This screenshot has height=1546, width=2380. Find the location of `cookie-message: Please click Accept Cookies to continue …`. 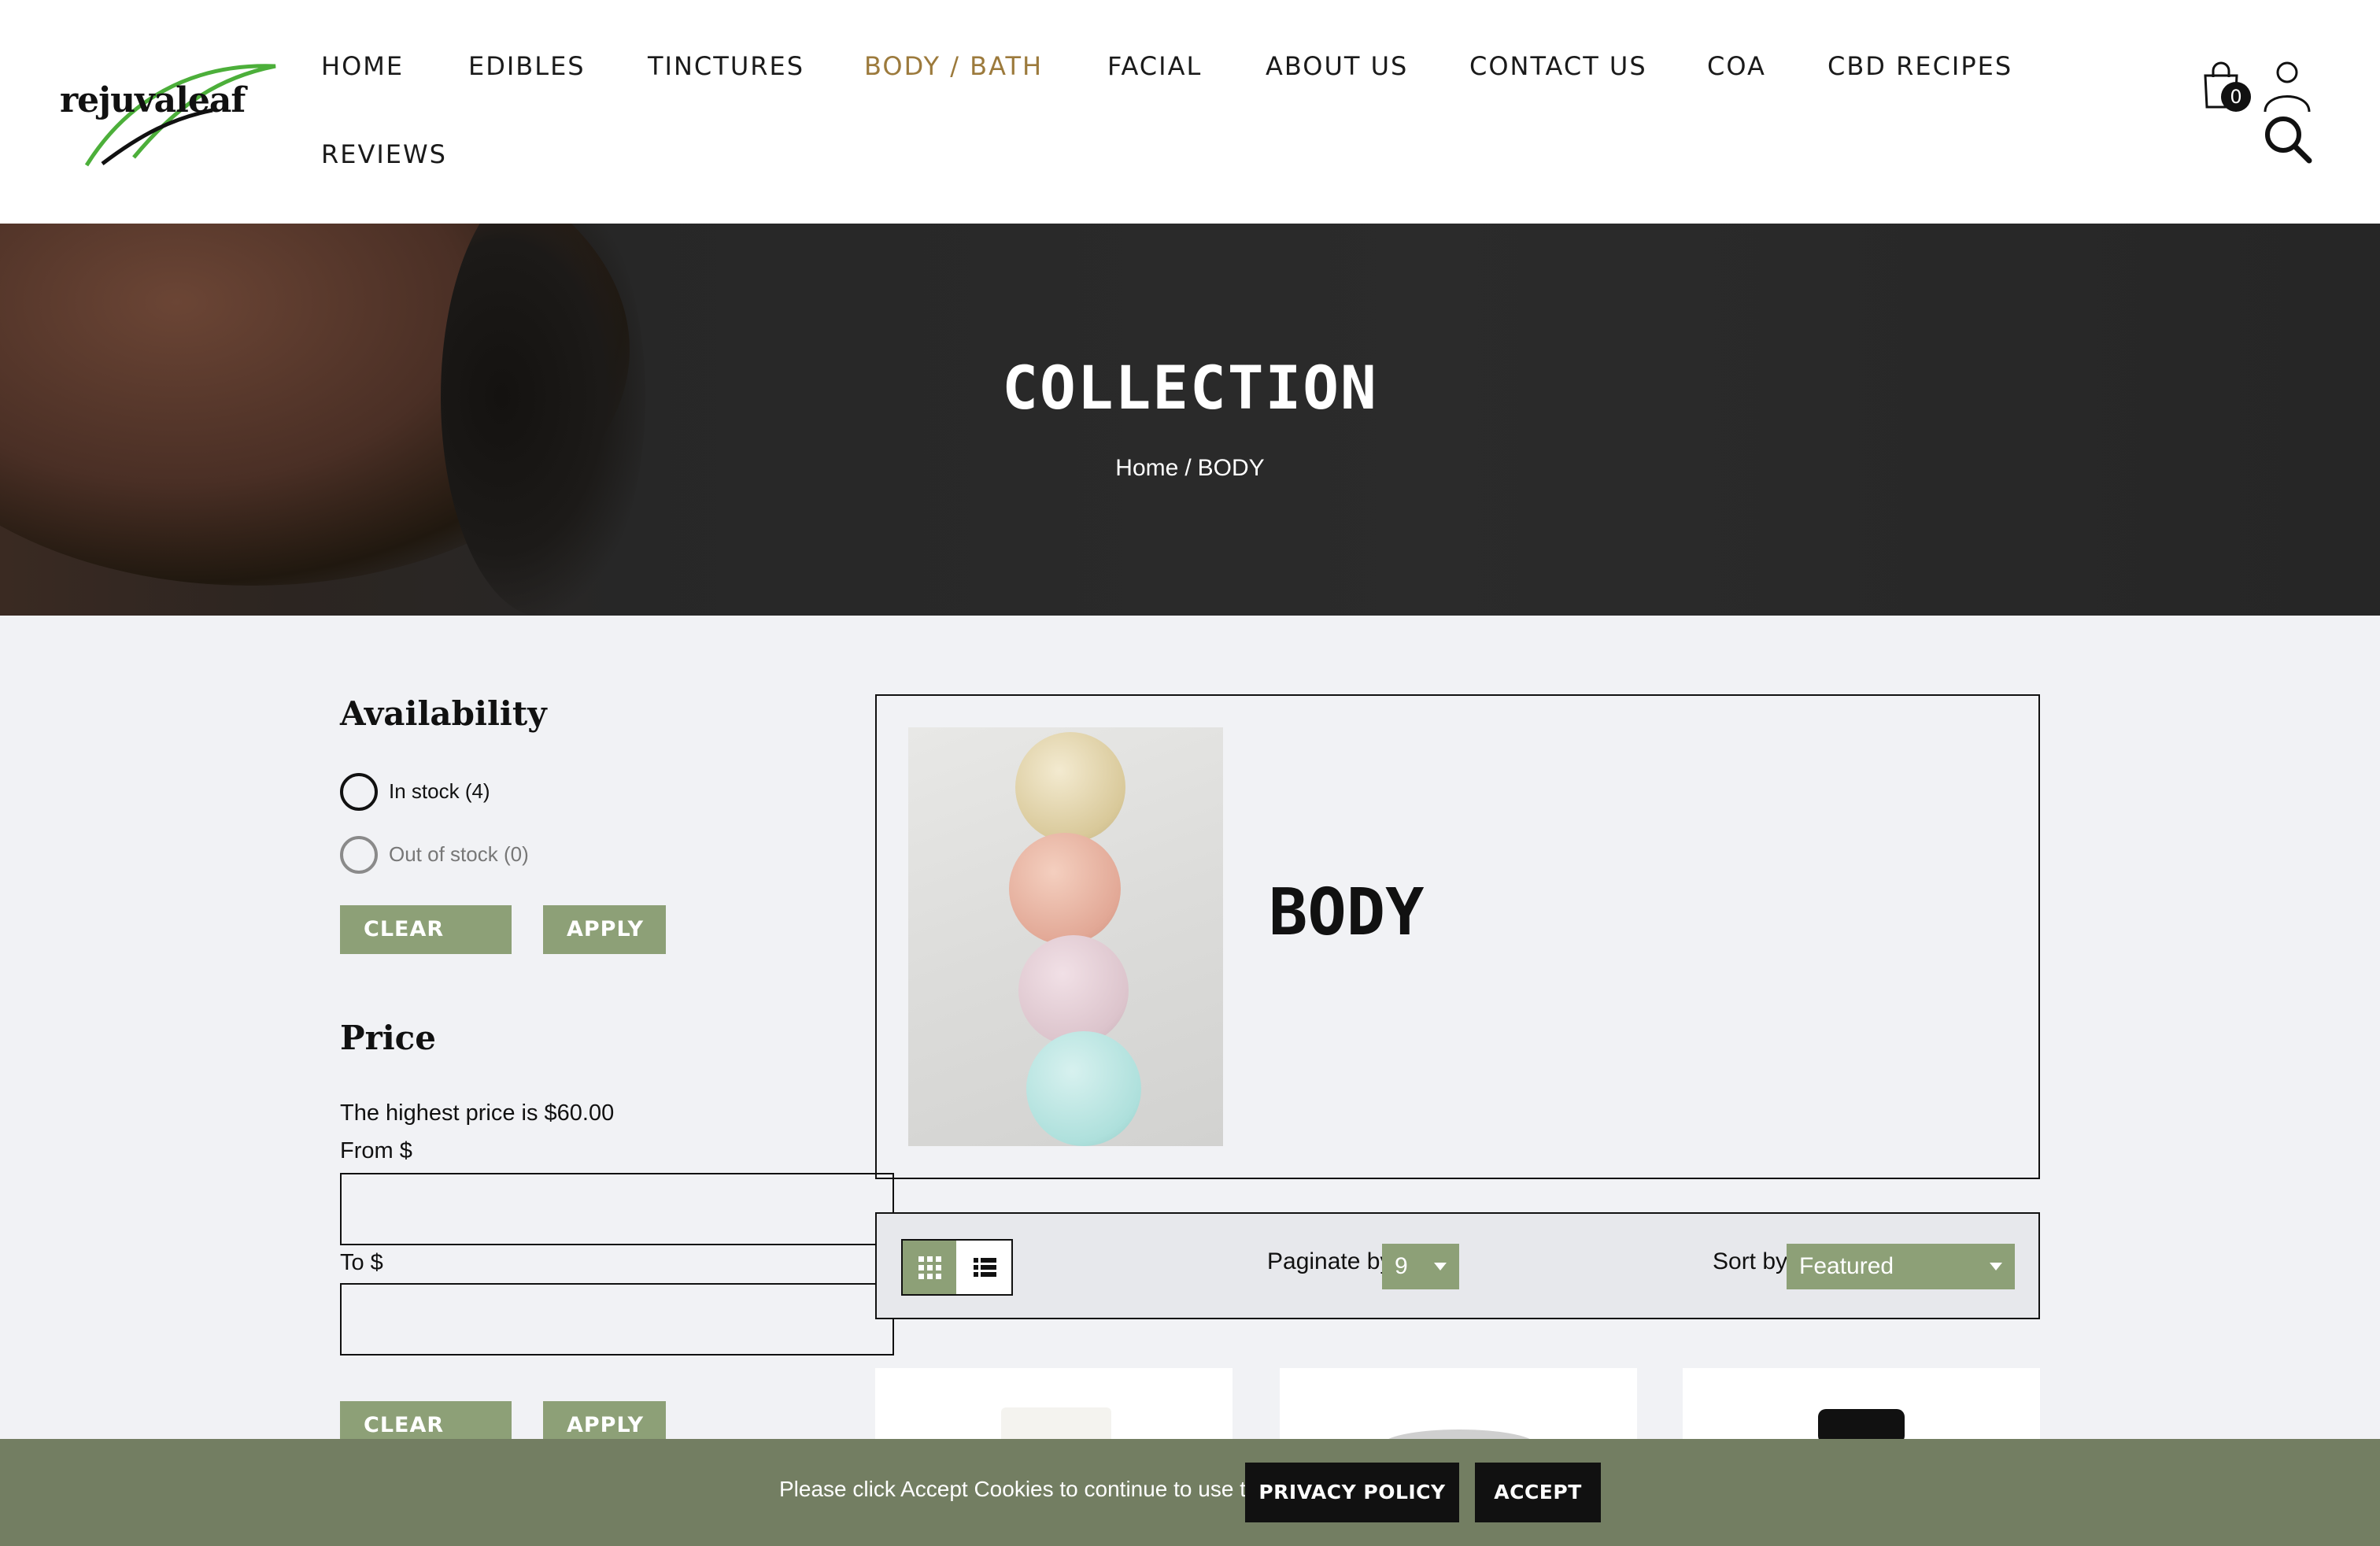

cookie-message: Please click Accept Cookies to continue … is located at coordinates (1048, 1489).